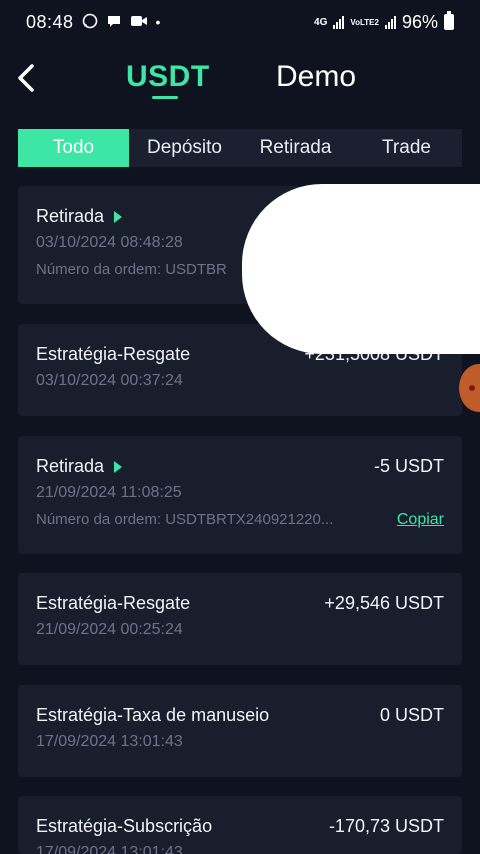 The width and height of the screenshot is (480, 854). What do you see at coordinates (295, 148) in the screenshot?
I see `filter-tab-retirada: Retirada` at bounding box center [295, 148].